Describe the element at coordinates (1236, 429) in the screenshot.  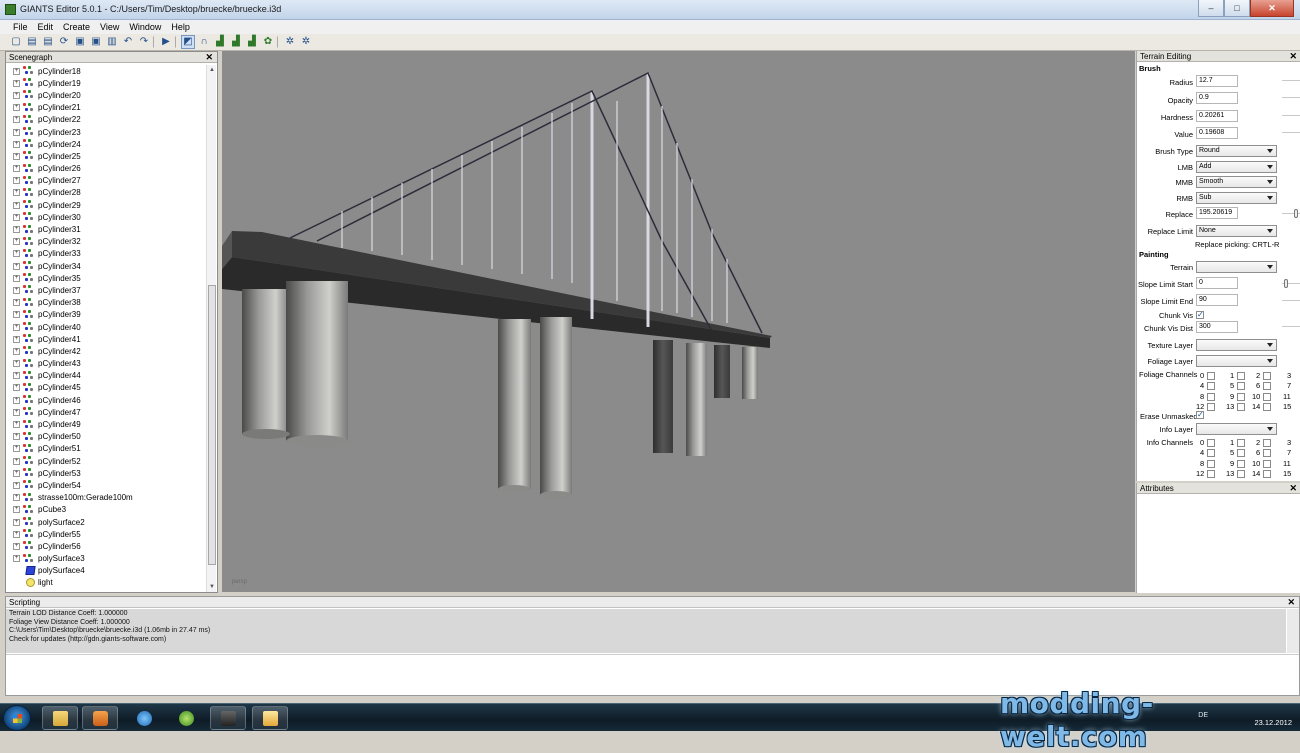
I see `info-layer-select` at that location.